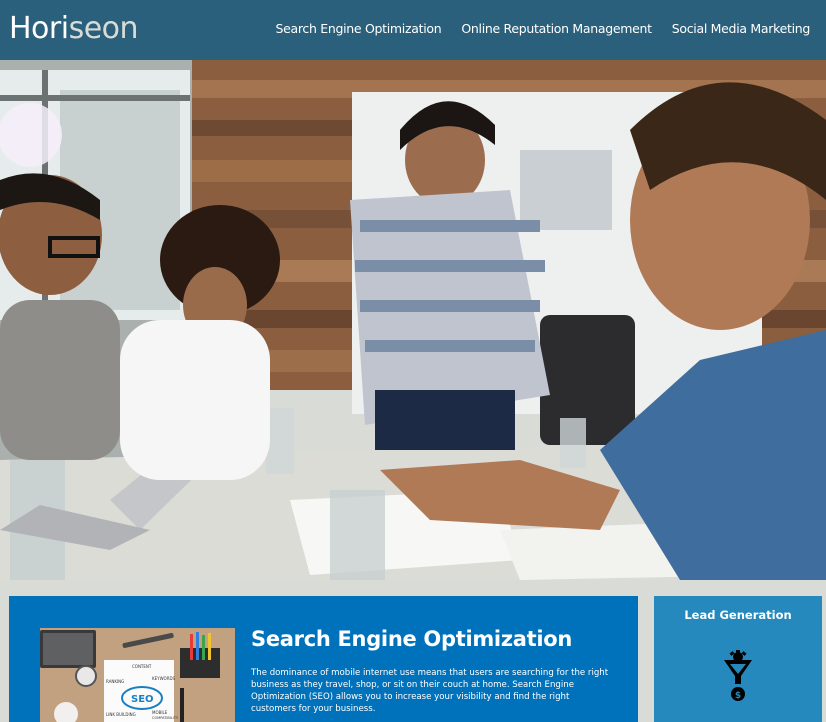  Describe the element at coordinates (165, 718) in the screenshot. I see `seo-illustration-compatibility: COMPATIBILITY` at that location.